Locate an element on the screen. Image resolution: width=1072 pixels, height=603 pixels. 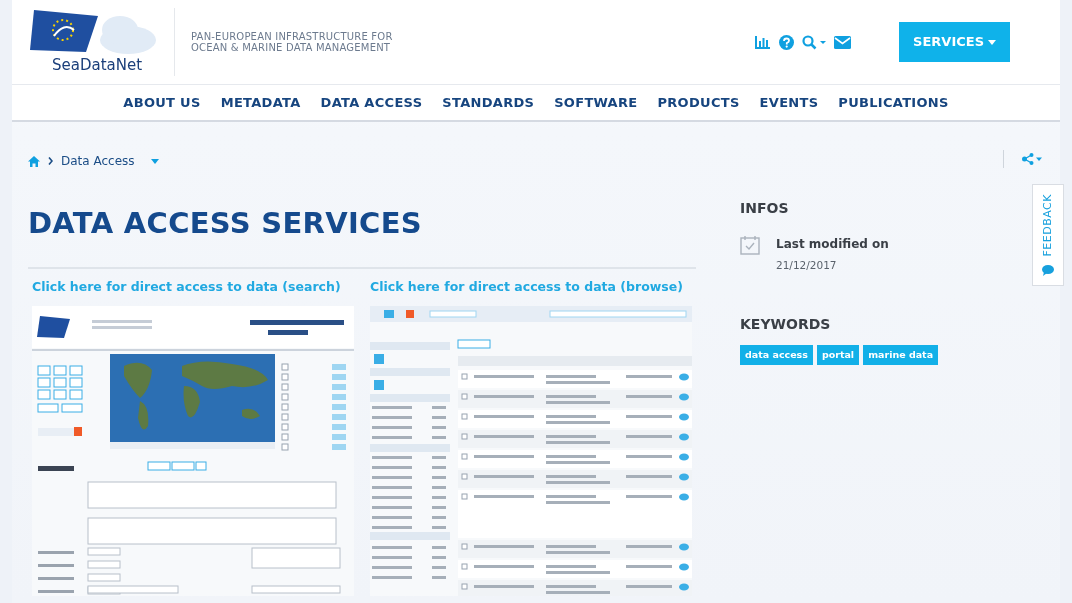
chat-bubble-icon is located at coordinates (1048, 270).